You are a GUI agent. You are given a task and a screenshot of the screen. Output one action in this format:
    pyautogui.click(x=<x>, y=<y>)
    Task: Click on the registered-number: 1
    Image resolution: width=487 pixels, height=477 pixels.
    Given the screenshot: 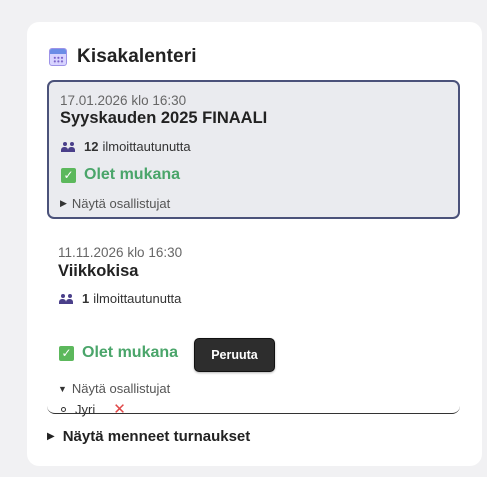 What is the action you would take?
    pyautogui.click(x=86, y=298)
    